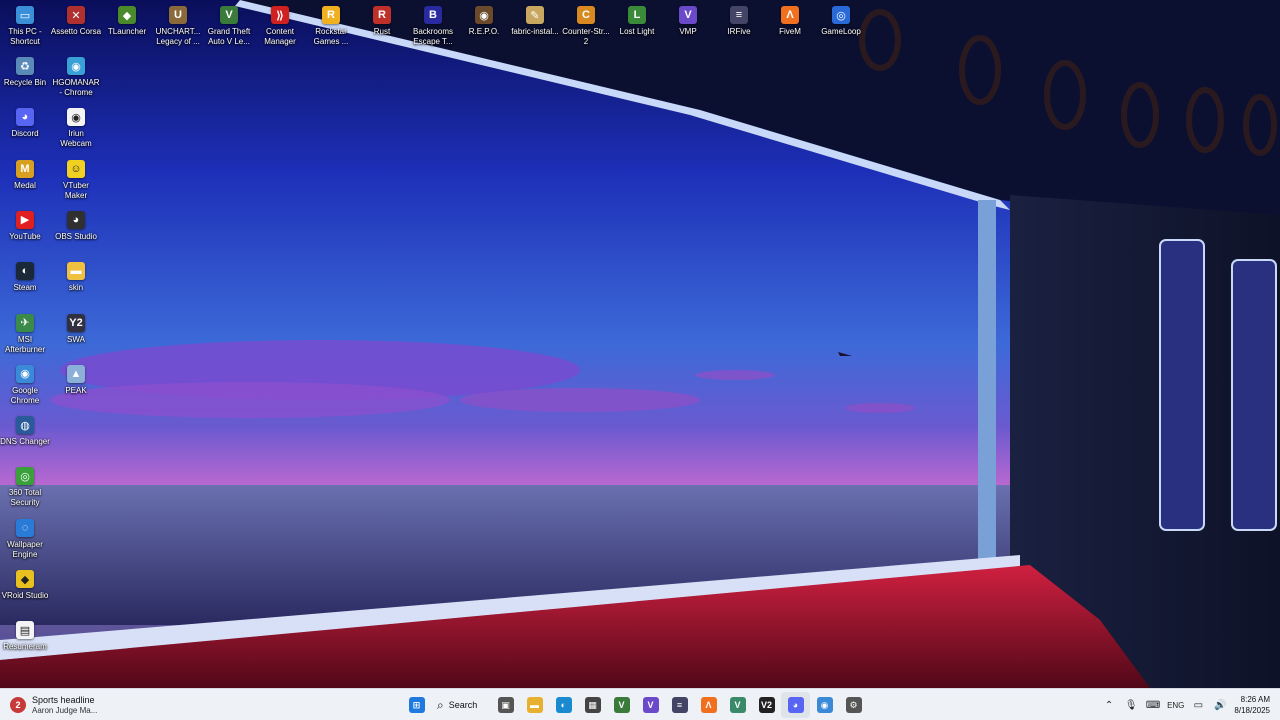 The image size is (1280, 720). What do you see at coordinates (841, 15) in the screenshot?
I see `gameloop-icon: ◎` at bounding box center [841, 15].